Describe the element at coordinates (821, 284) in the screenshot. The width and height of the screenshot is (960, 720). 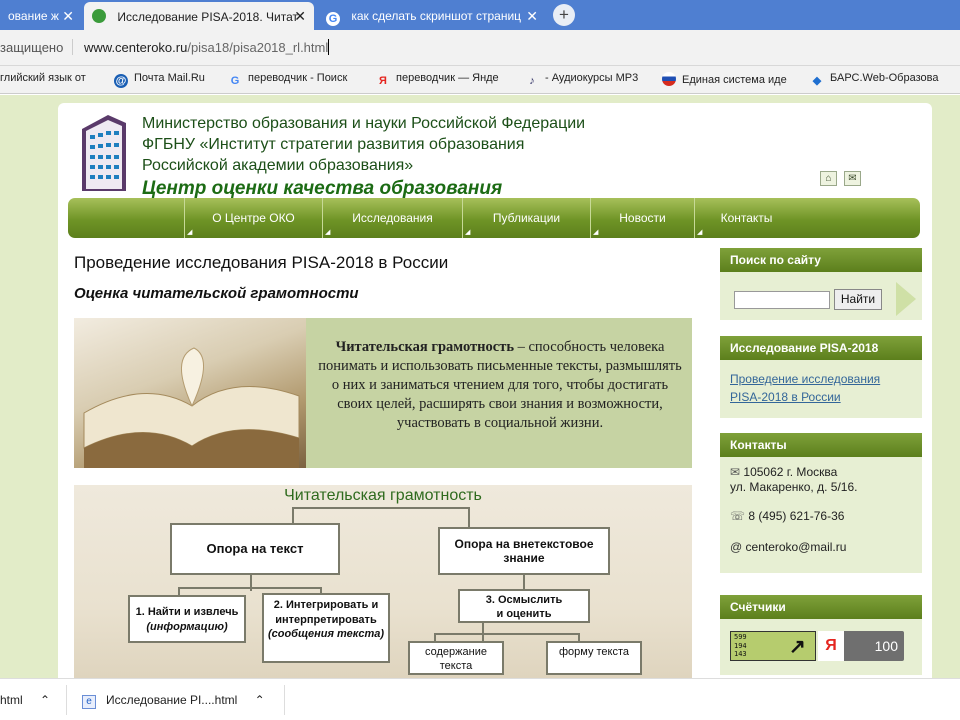
I see `search-panel: Поиск по сайту Найти` at that location.